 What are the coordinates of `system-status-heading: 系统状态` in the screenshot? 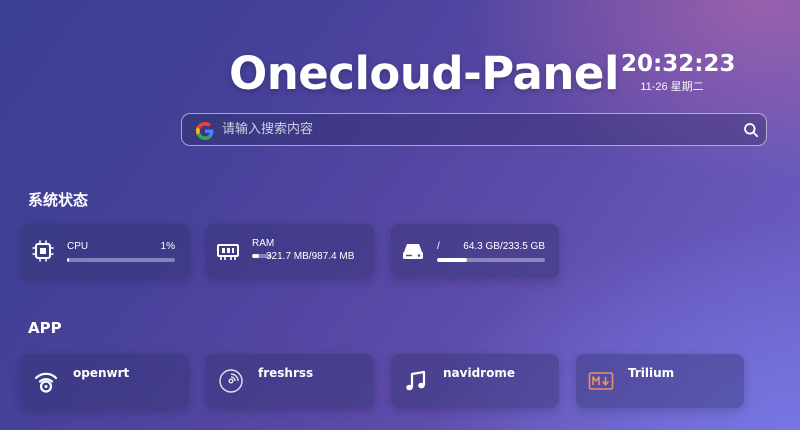 It's located at (58, 200).